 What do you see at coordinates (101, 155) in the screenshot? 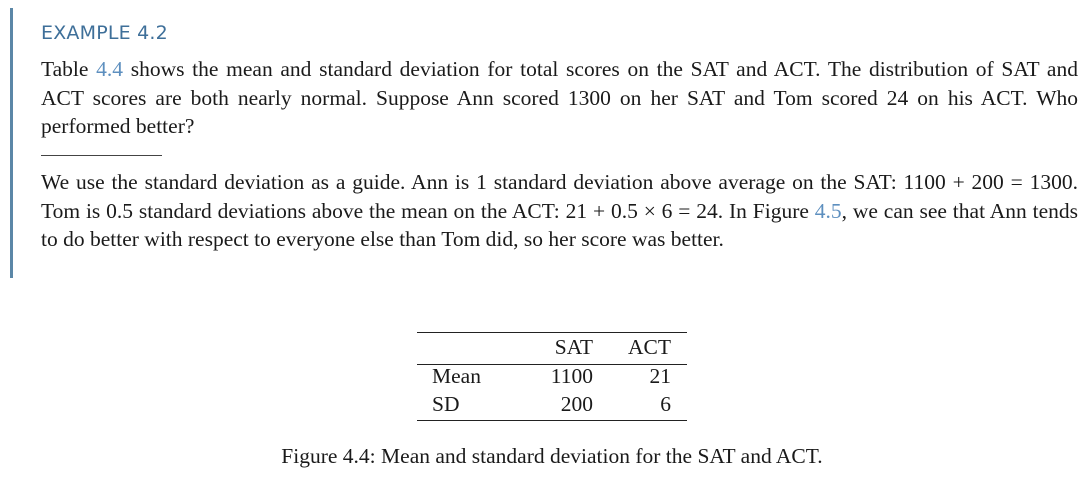
I see `question-answer-divider` at bounding box center [101, 155].